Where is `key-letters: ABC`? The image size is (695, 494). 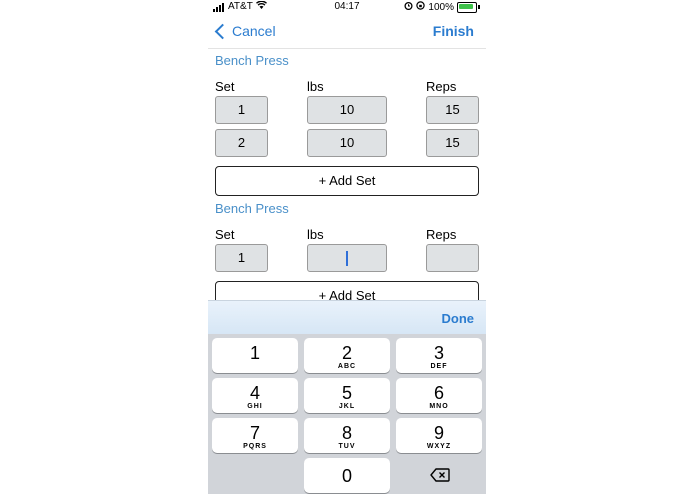
key-letters: ABC is located at coordinates (347, 366).